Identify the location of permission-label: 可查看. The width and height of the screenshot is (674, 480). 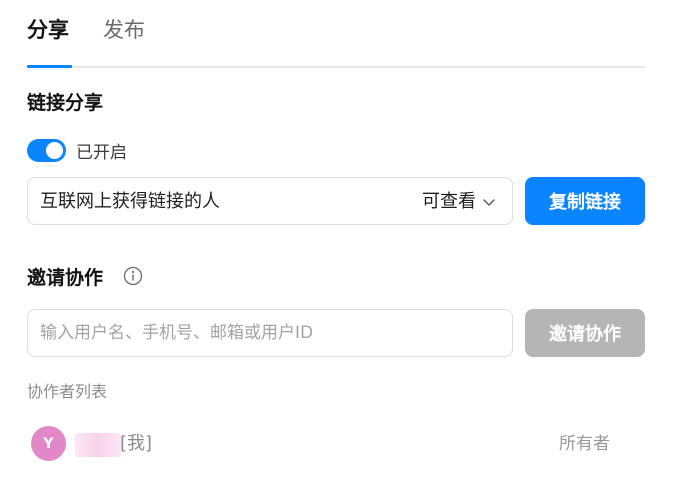
(449, 201).